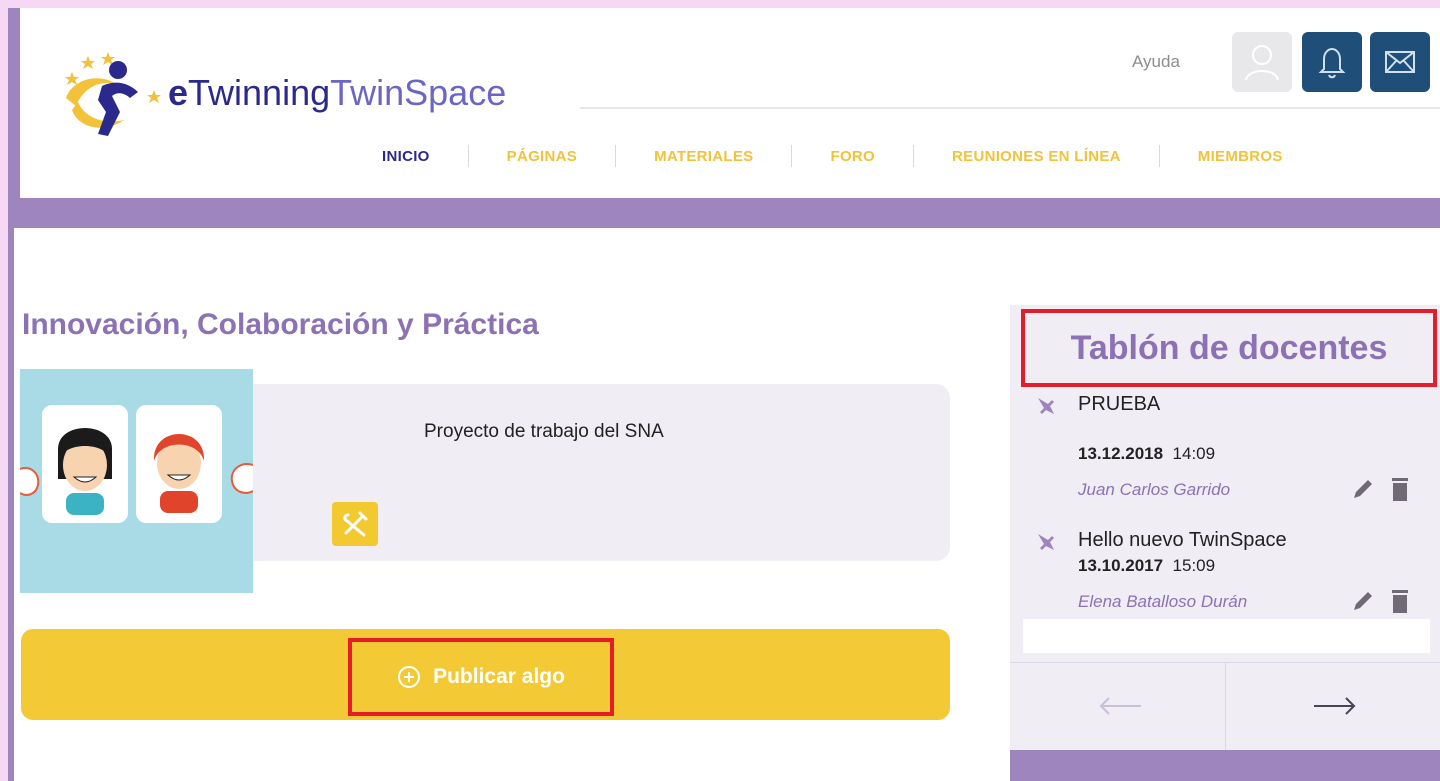 This screenshot has height=781, width=1440. I want to click on arrow-right-icon, so click(1335, 706).